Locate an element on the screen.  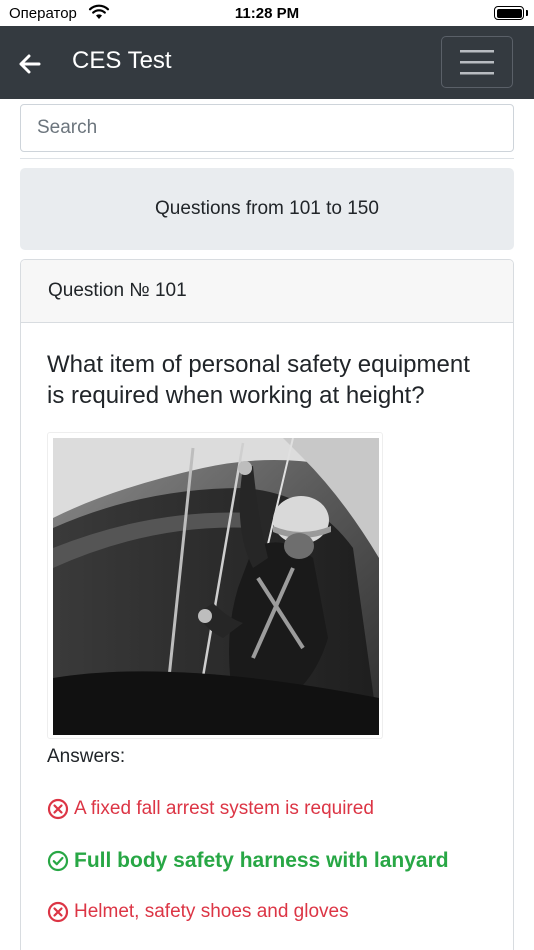
status-bar: Оператор 11:28 PM is located at coordinates (267, 13).